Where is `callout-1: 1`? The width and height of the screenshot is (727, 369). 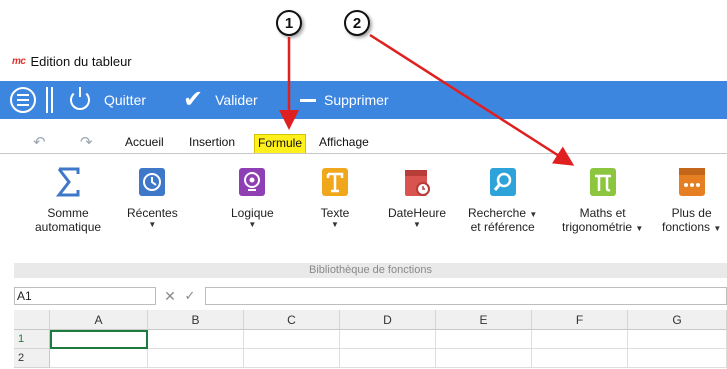 callout-1: 1 is located at coordinates (289, 23).